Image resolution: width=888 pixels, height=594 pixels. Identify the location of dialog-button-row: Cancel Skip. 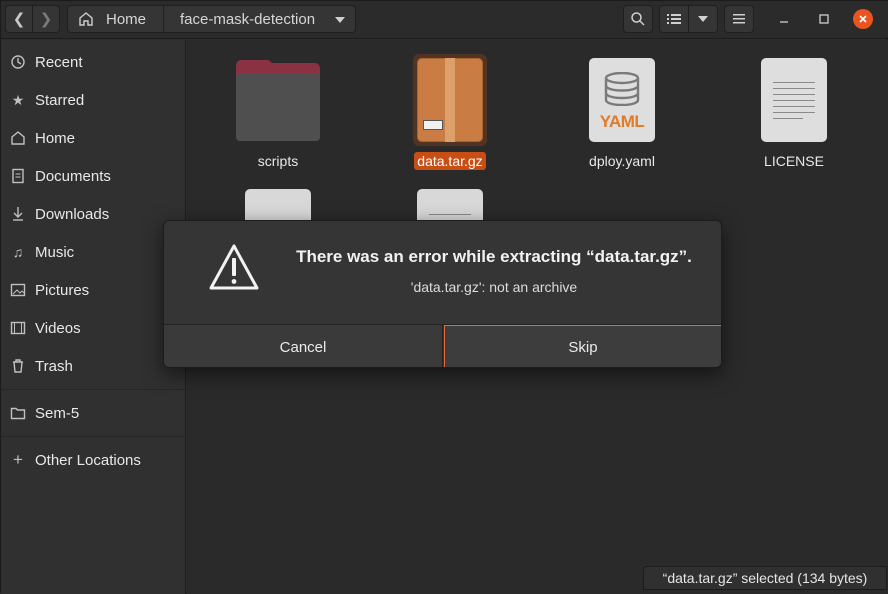
(442, 345).